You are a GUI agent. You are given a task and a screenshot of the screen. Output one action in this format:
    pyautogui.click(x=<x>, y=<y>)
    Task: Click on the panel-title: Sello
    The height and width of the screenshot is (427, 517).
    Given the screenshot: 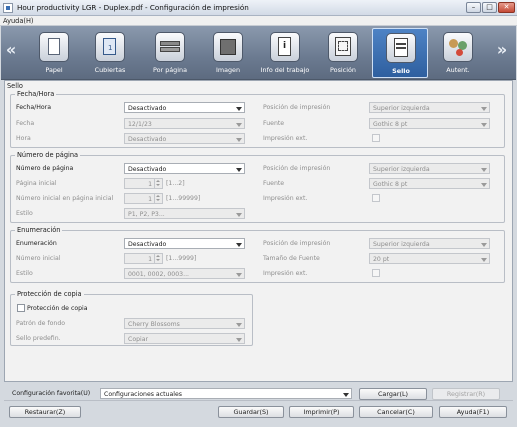 What is the action you would take?
    pyautogui.click(x=15, y=86)
    